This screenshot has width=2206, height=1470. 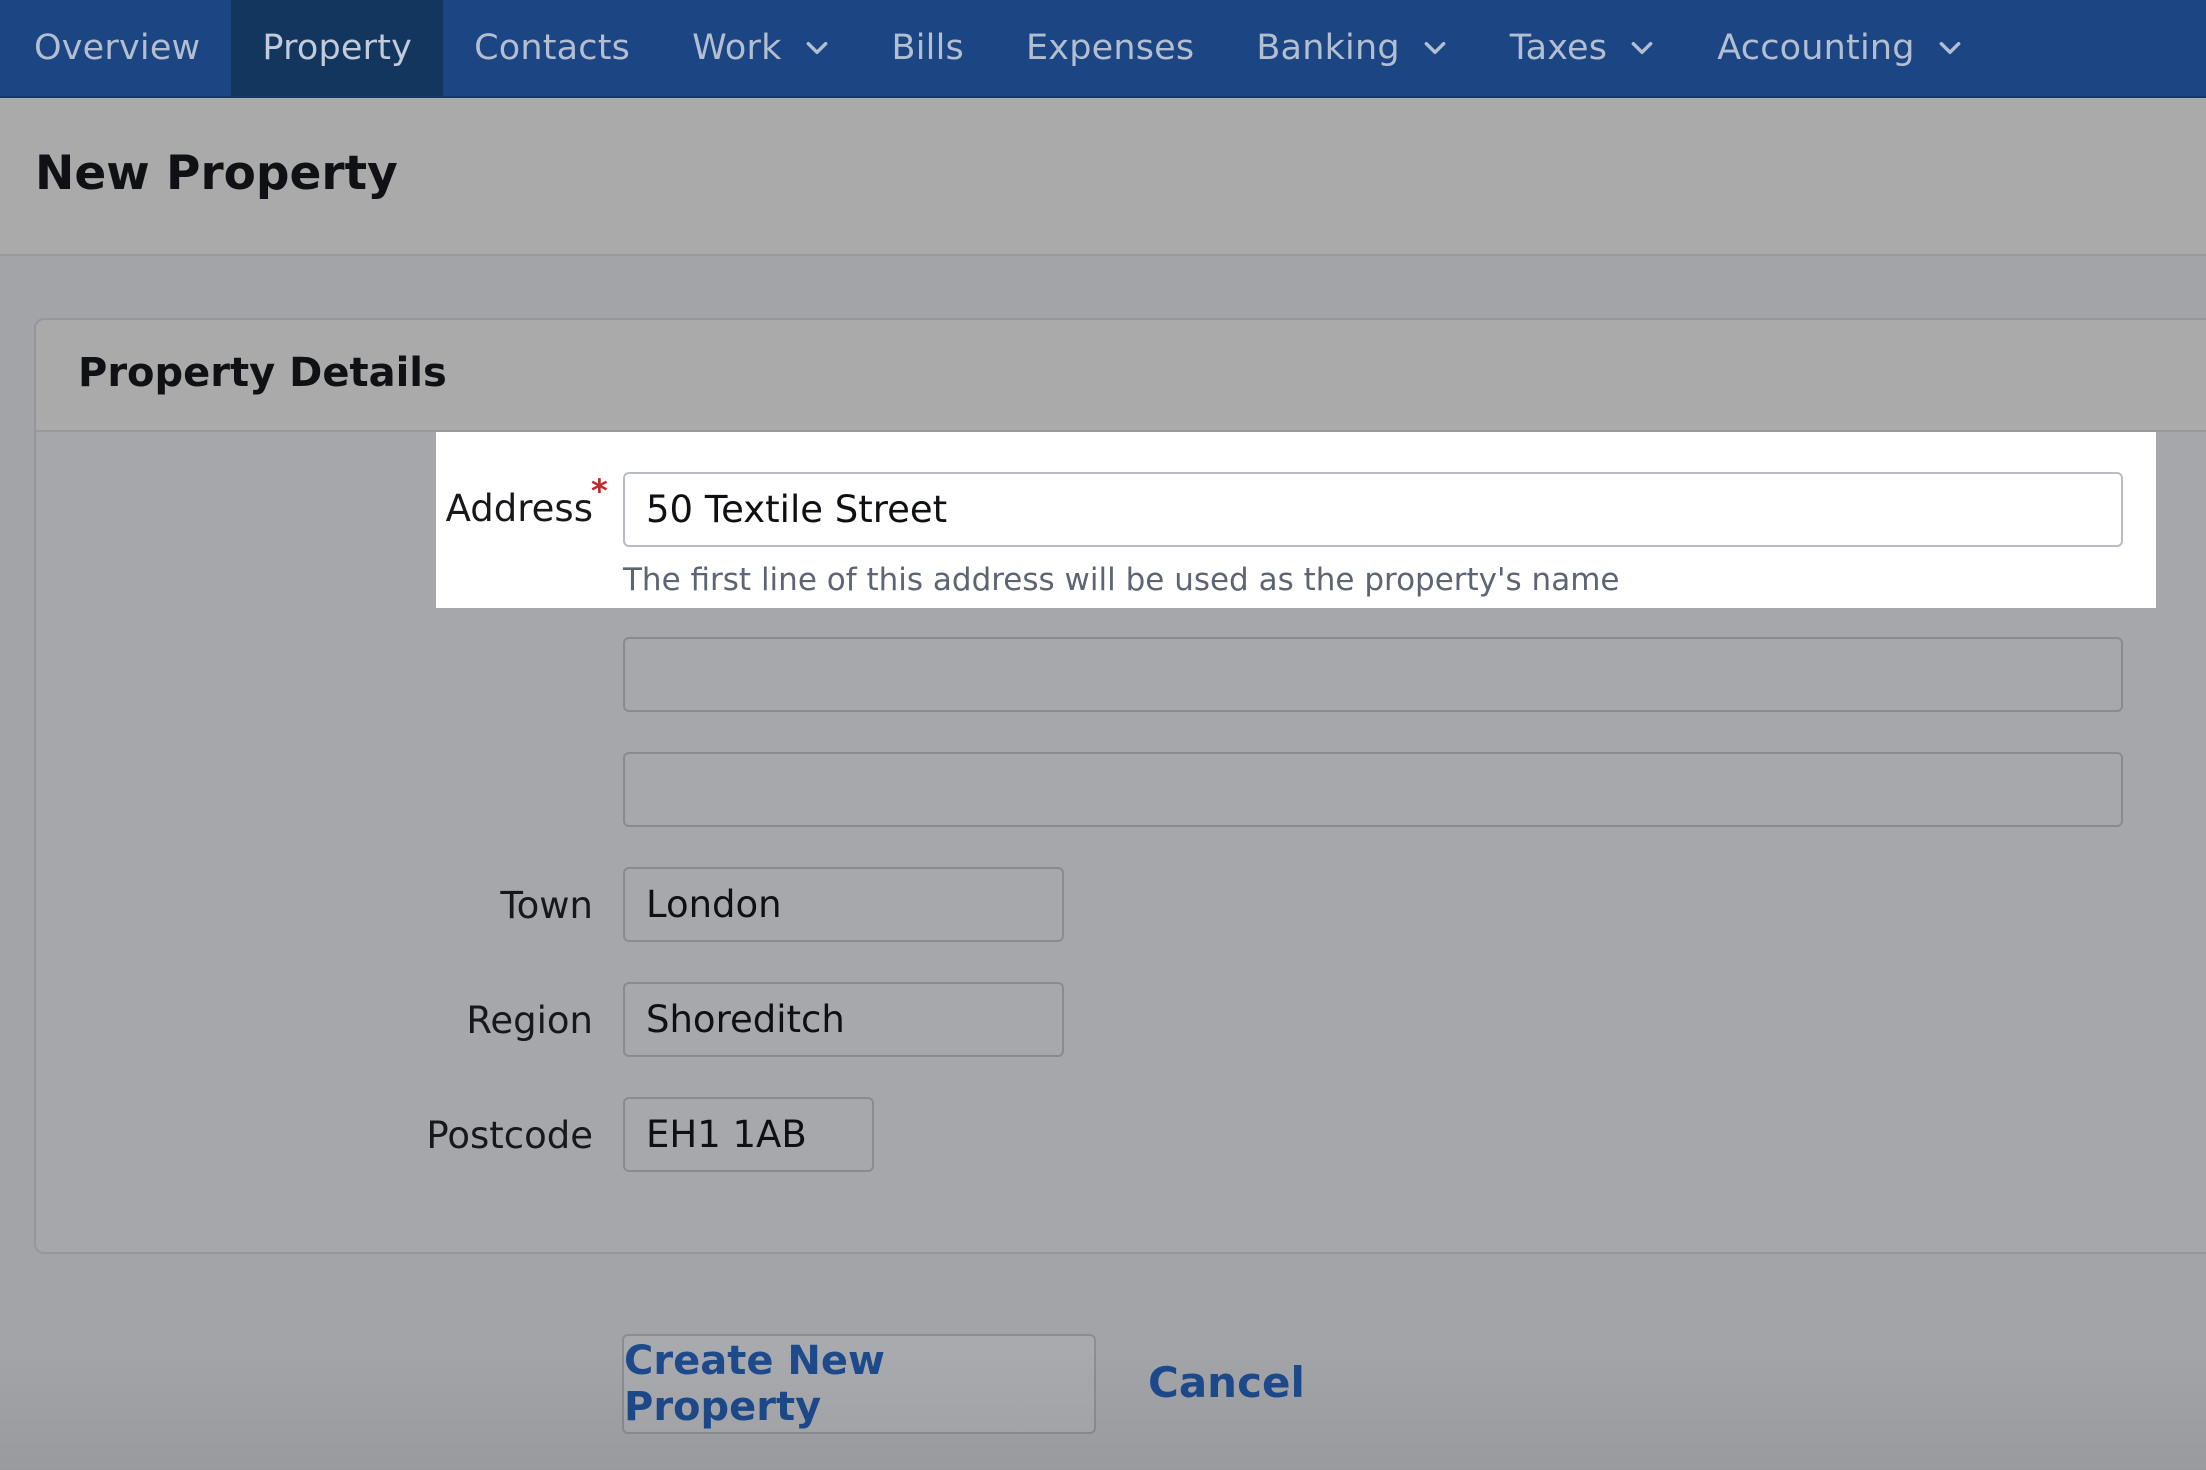 I want to click on nav-item-label: Bills, so click(x=927, y=48).